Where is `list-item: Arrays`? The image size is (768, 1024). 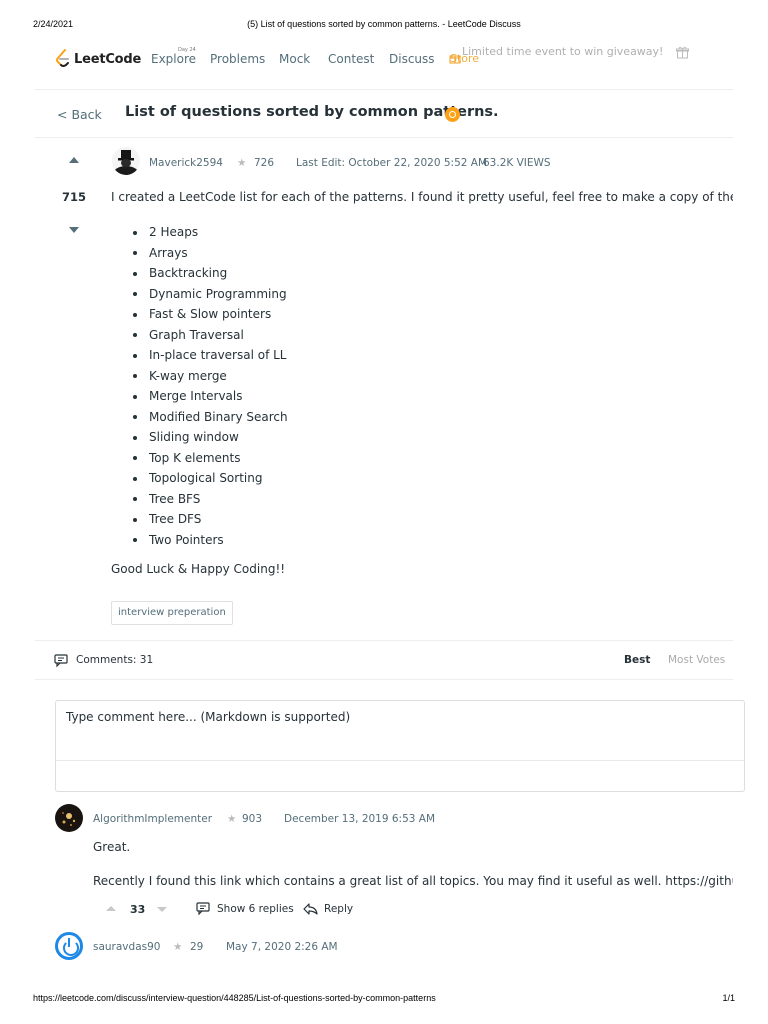
list-item: Arrays is located at coordinates (210, 253).